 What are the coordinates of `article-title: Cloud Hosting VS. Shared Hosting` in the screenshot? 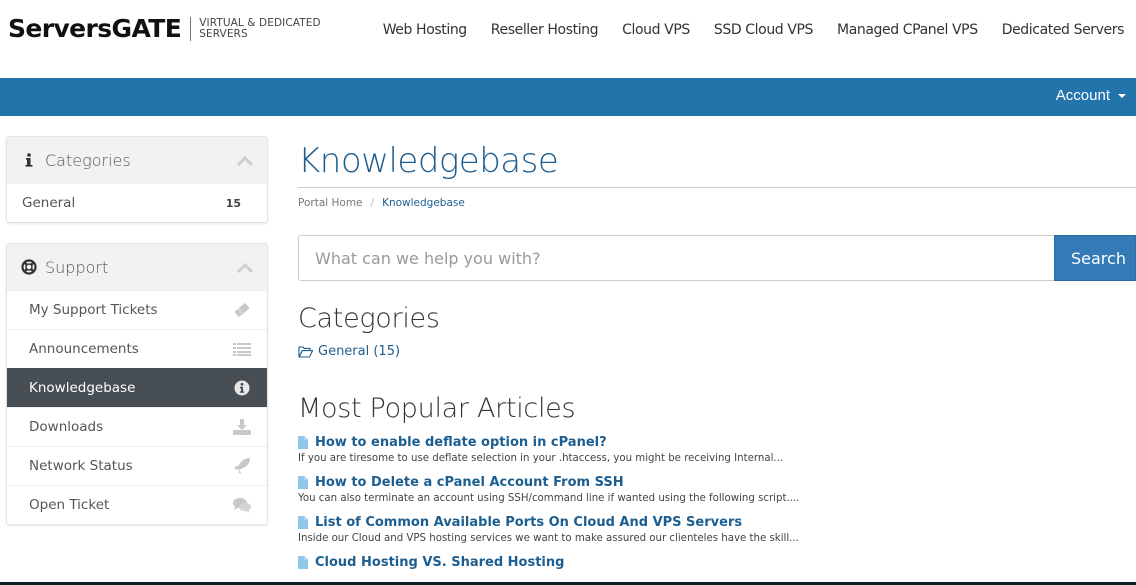 It's located at (440, 562).